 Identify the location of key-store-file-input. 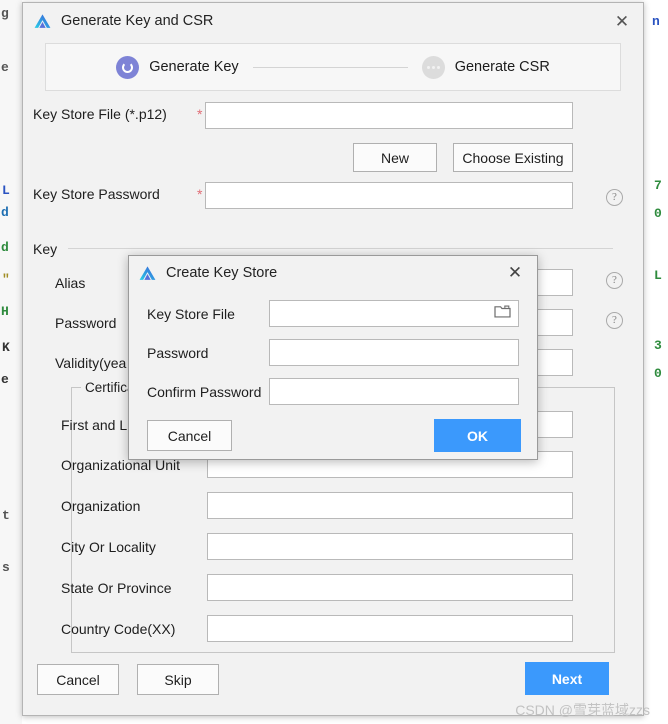
(389, 115).